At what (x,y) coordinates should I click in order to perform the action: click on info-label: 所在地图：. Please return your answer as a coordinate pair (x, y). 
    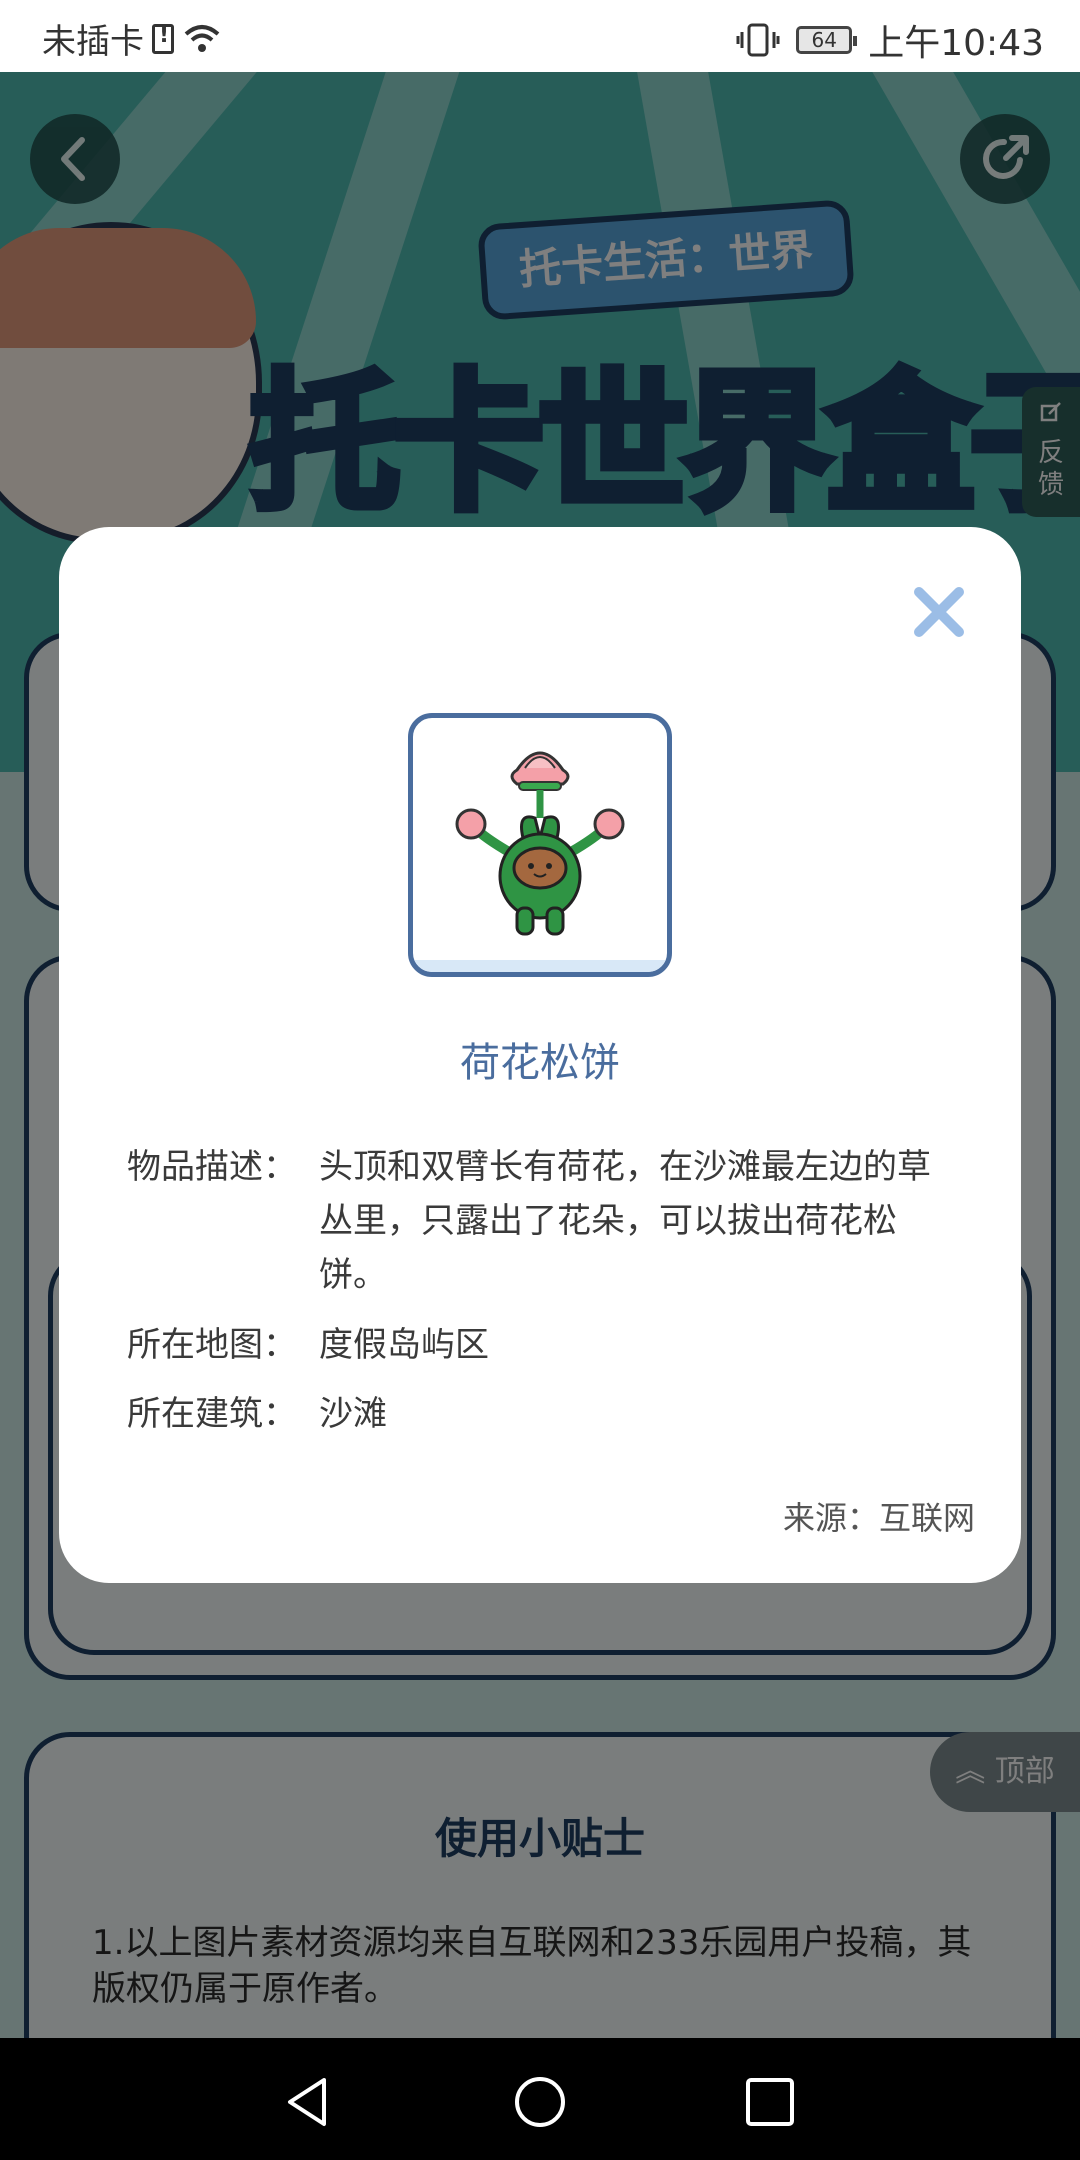
    Looking at the image, I should click on (212, 1345).